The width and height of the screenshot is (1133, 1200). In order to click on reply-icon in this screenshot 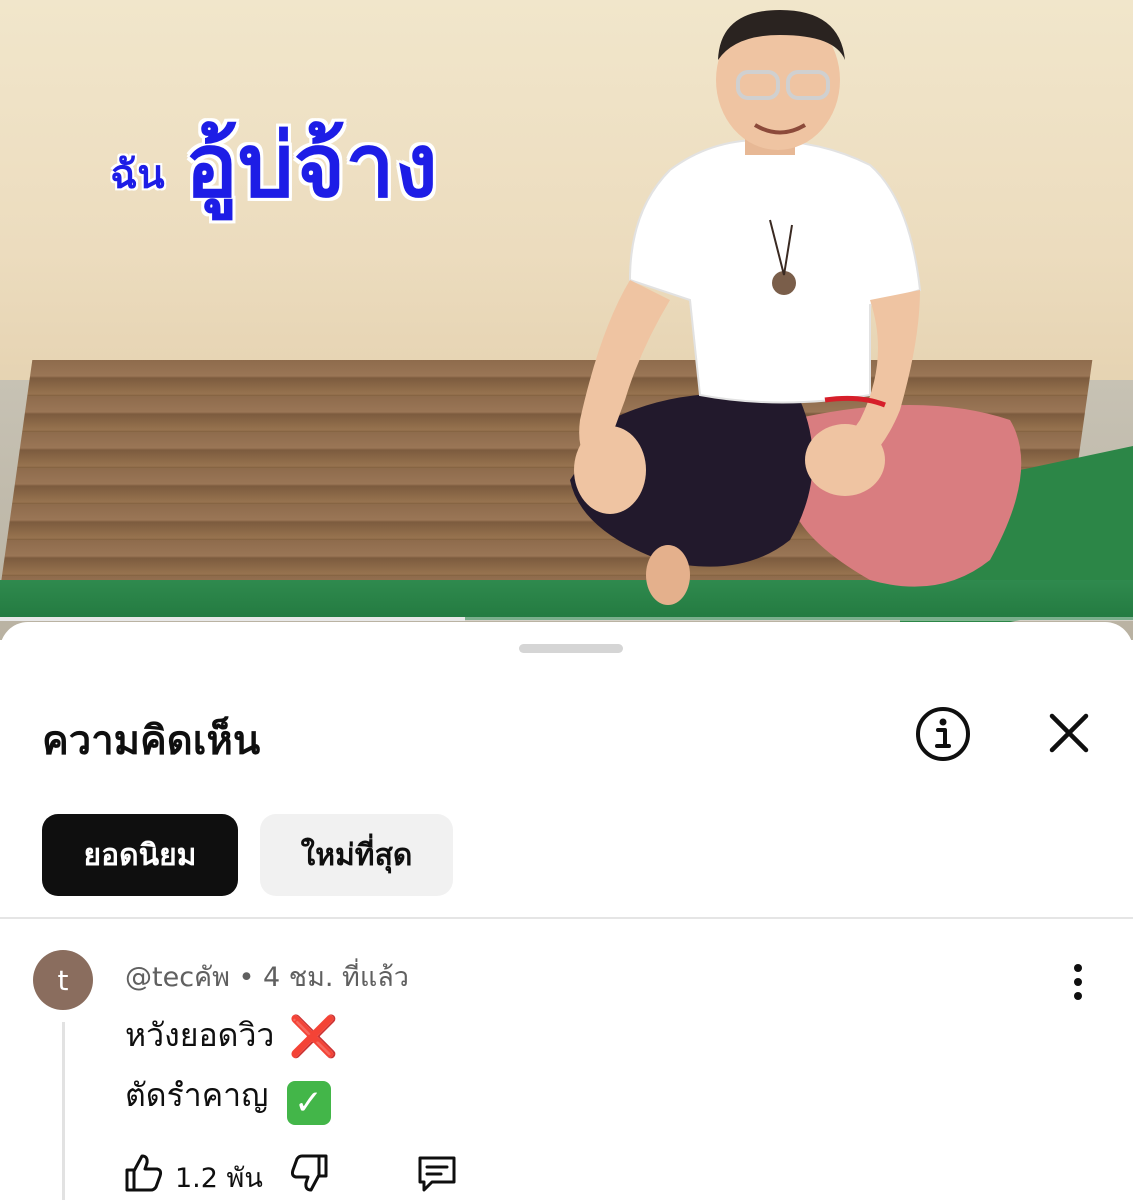, I will do `click(437, 1174)`.